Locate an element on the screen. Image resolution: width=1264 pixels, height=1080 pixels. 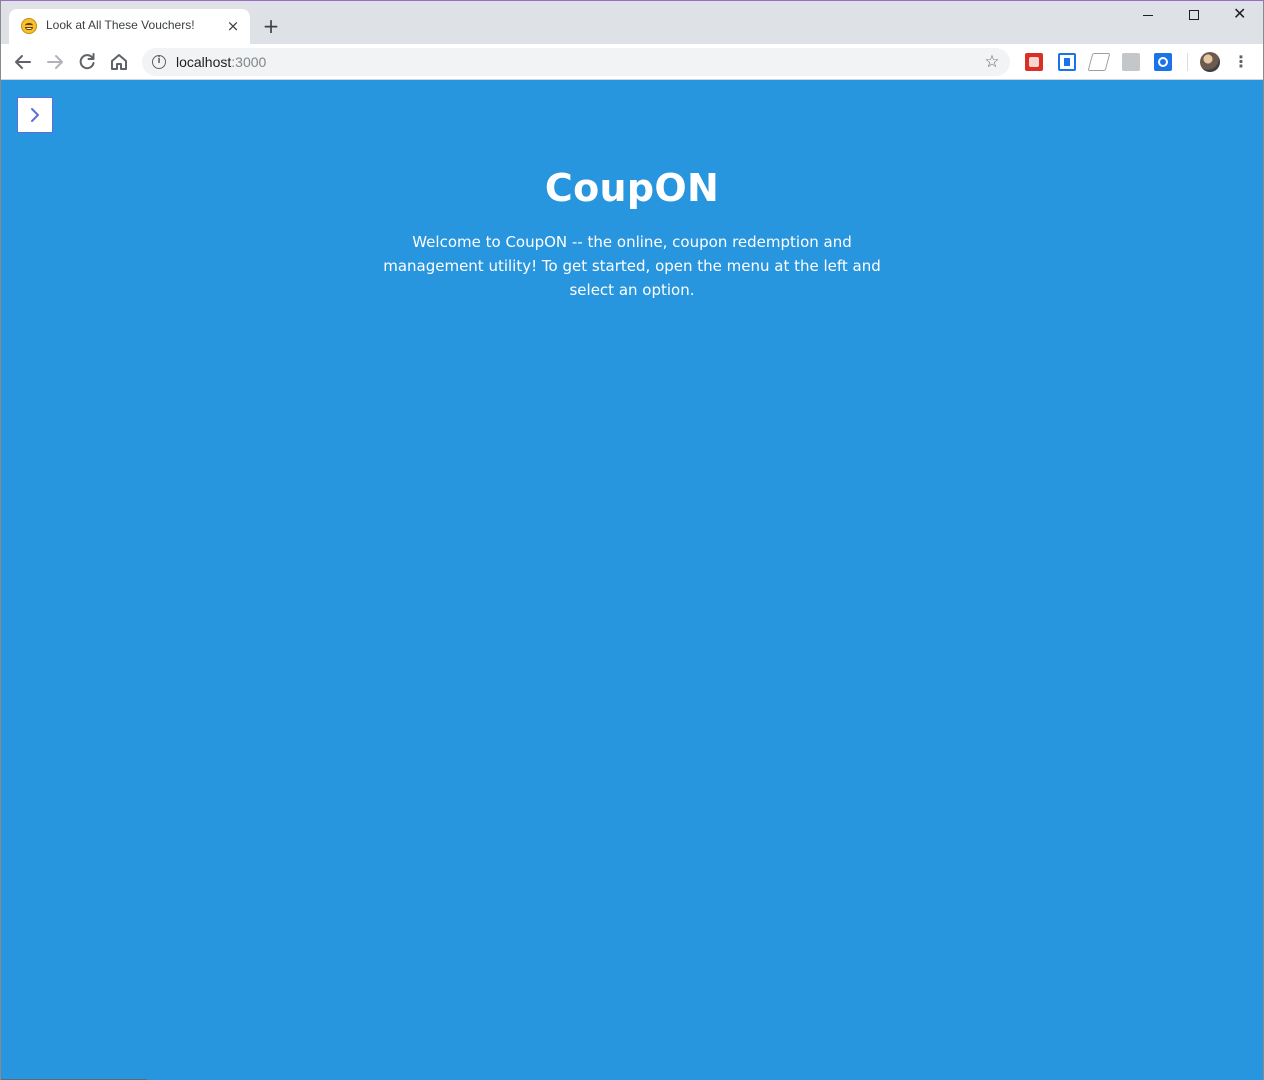
browser-tab: Look at All These Vouchers! × is located at coordinates (129, 26).